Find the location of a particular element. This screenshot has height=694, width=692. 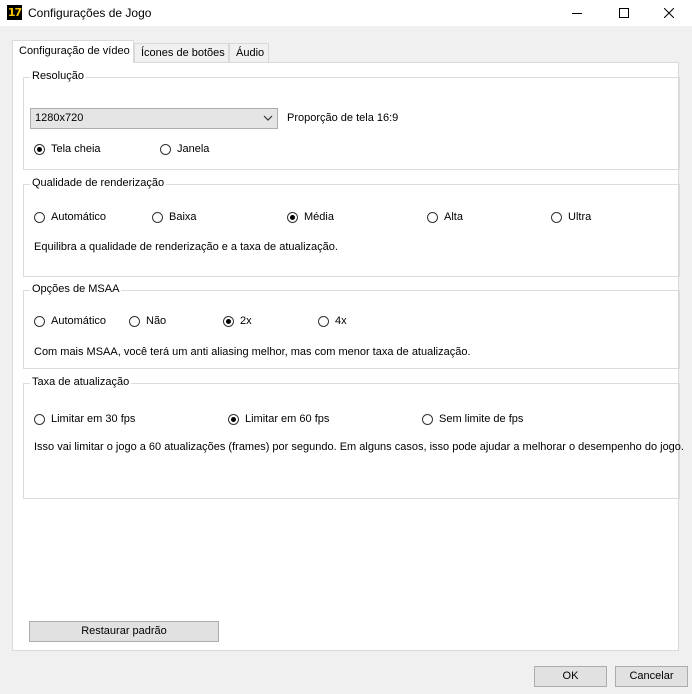

radio-msaa-auto: Automático is located at coordinates (70, 321).